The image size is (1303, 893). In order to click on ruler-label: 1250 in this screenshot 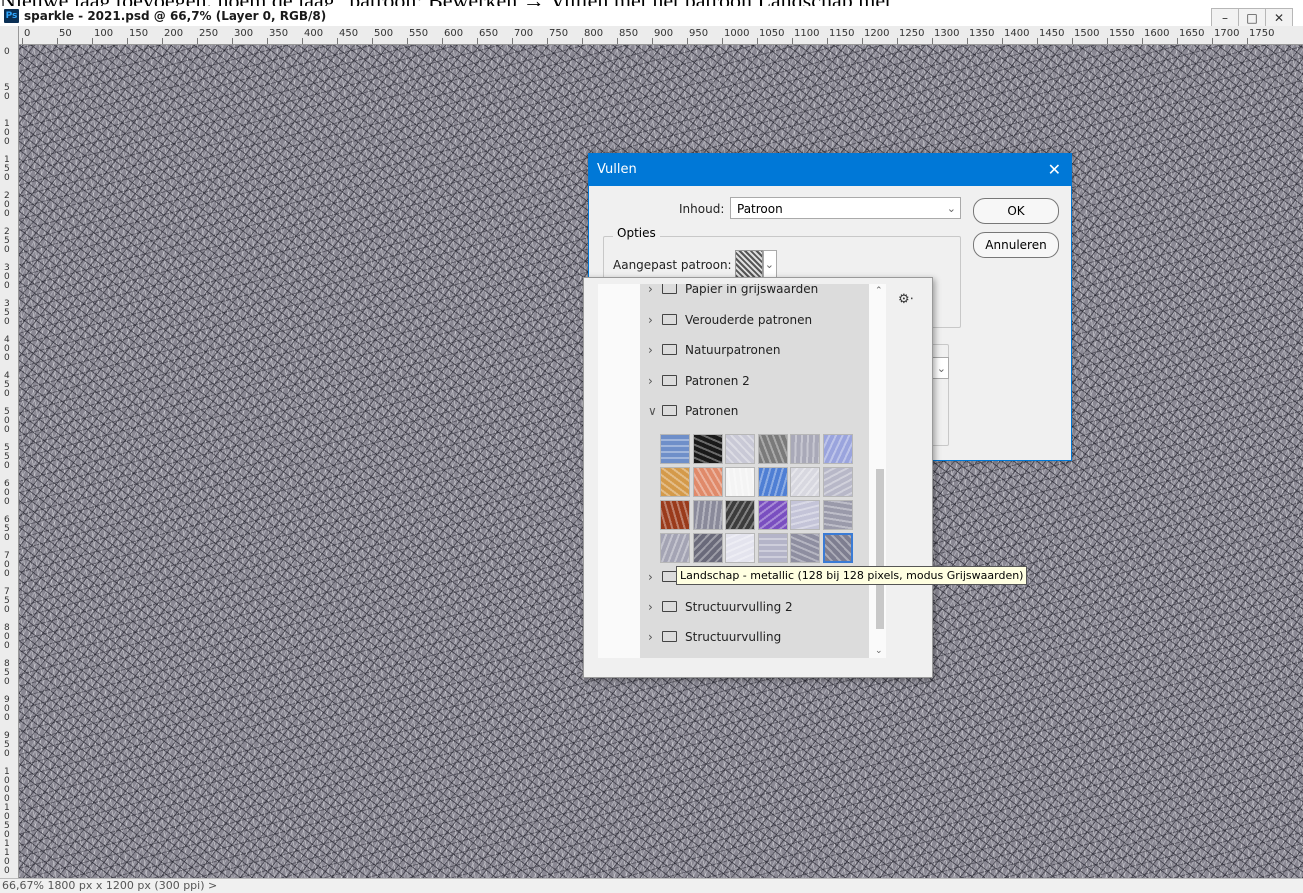, I will do `click(912, 33)`.